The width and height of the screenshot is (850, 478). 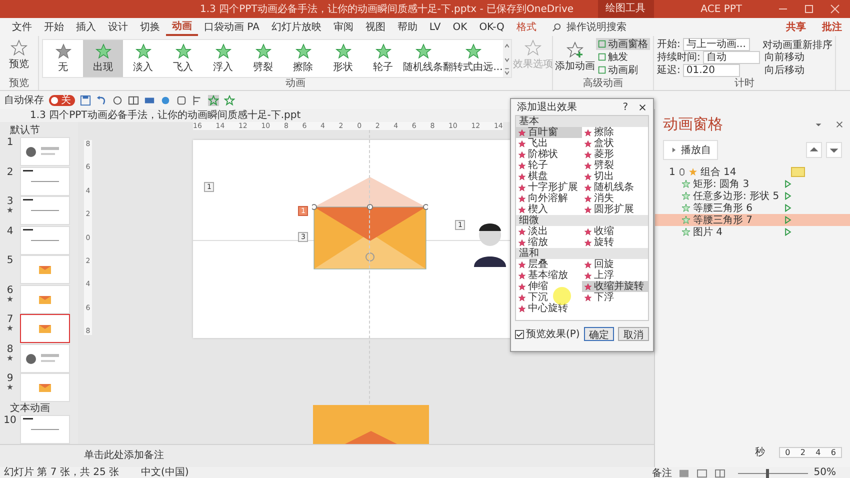 I want to click on move-up-icon, so click(x=814, y=150).